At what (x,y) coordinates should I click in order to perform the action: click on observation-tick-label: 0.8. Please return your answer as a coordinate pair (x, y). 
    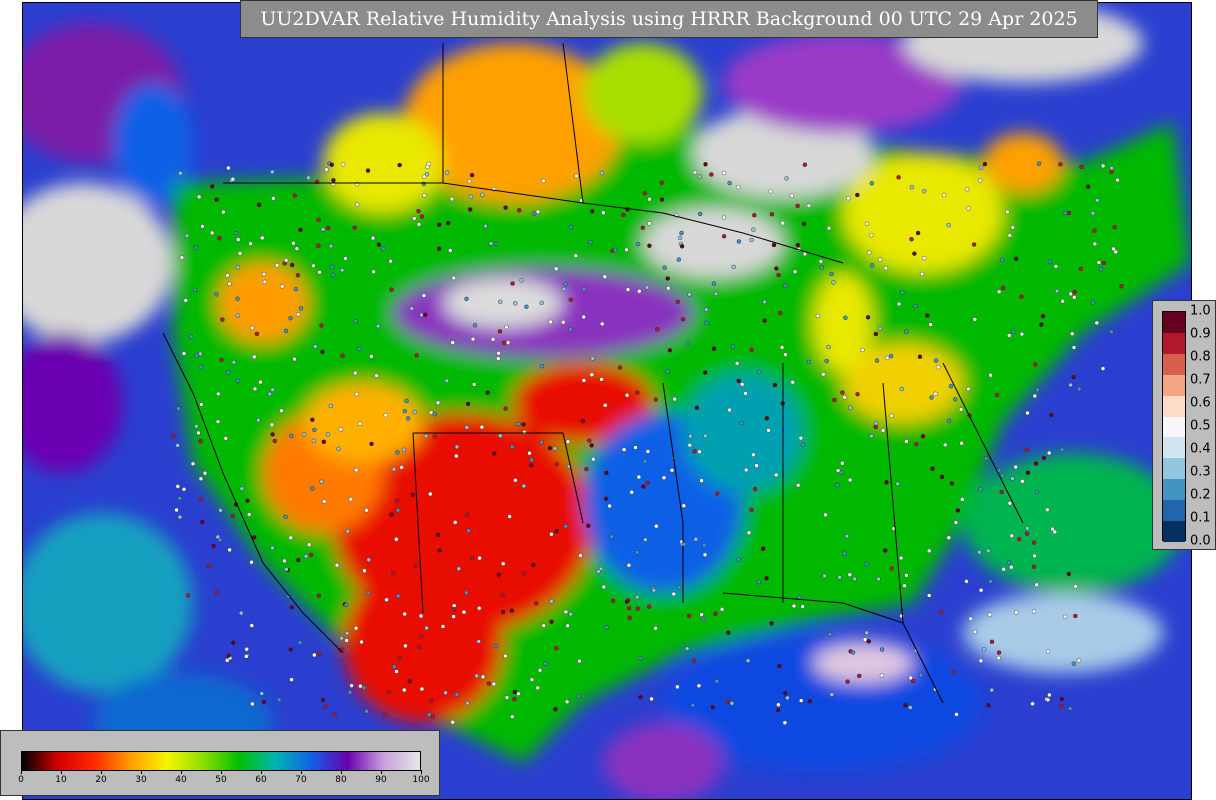
    Looking at the image, I should click on (1200, 357).